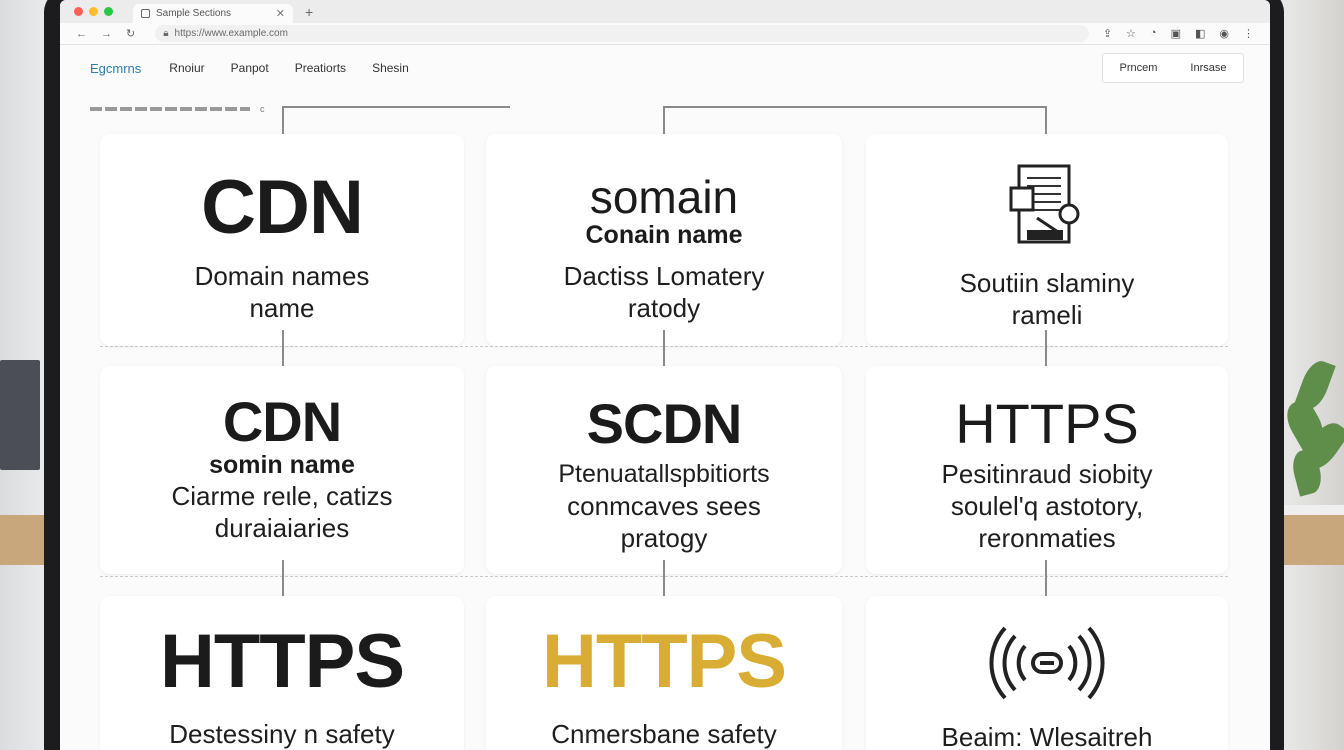 This screenshot has height=750, width=1344. Describe the element at coordinates (1047, 538) in the screenshot. I see `card-text-line: reronmaties` at that location.